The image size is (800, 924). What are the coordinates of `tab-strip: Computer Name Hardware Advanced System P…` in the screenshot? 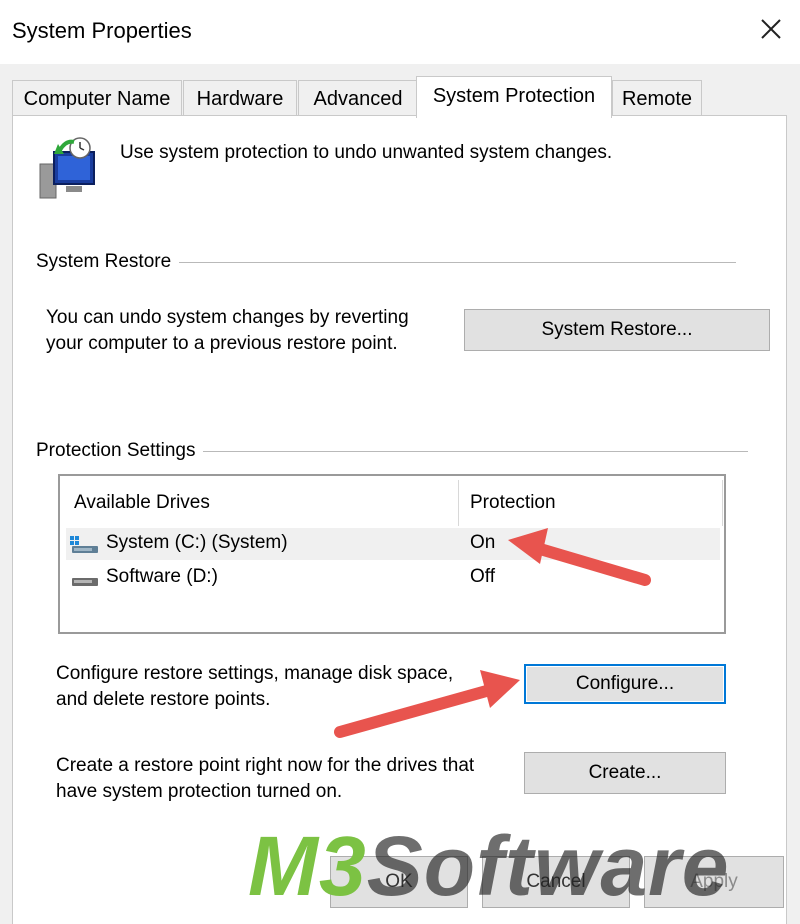 It's located at (406, 97).